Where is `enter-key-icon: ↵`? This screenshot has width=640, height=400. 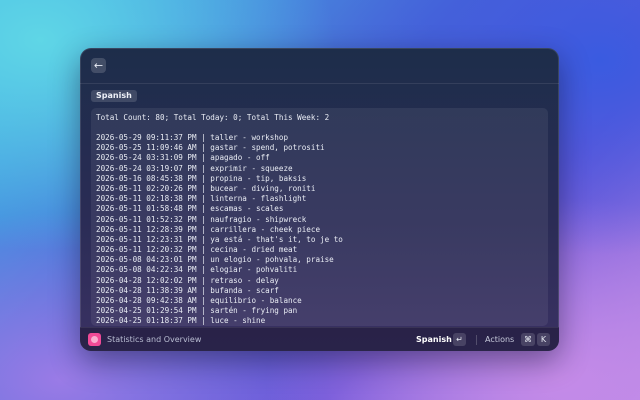
enter-key-icon: ↵ is located at coordinates (459, 339).